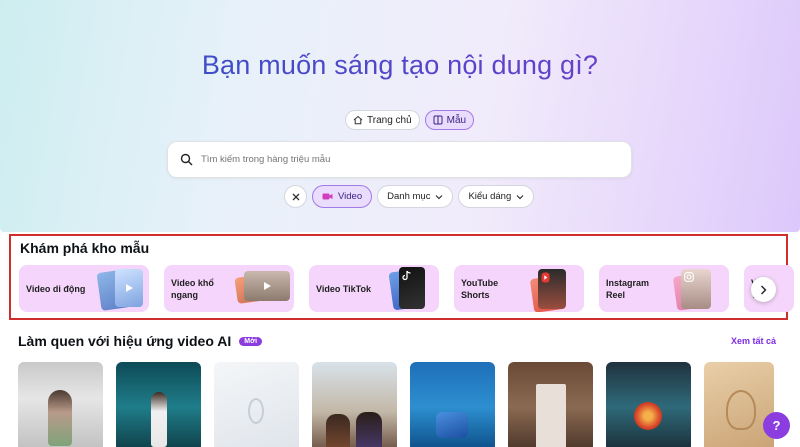 The height and width of the screenshot is (447, 800). Describe the element at coordinates (350, 196) in the screenshot. I see `video-filter-label: Video` at that location.